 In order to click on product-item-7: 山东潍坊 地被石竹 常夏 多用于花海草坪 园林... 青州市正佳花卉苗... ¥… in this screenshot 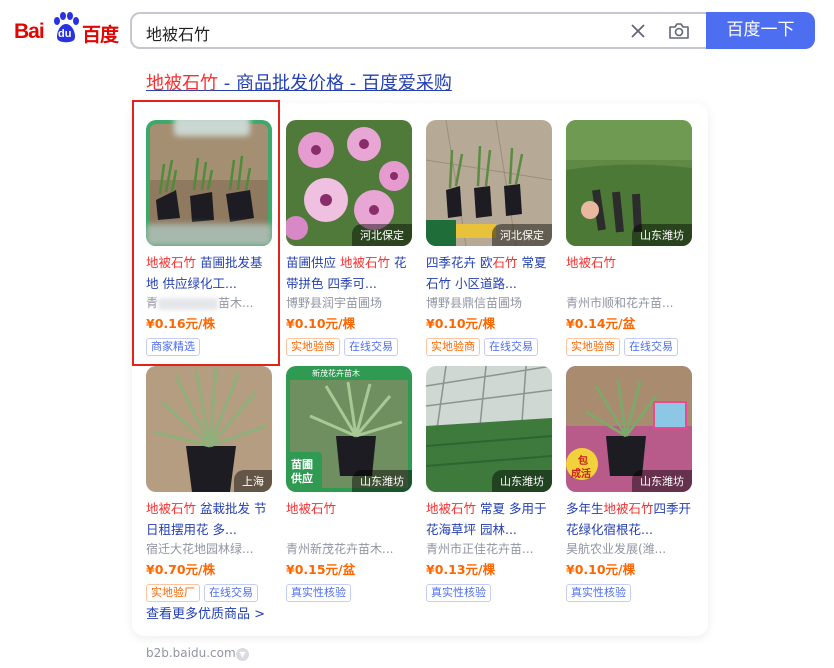, I will do `click(489, 484)`.